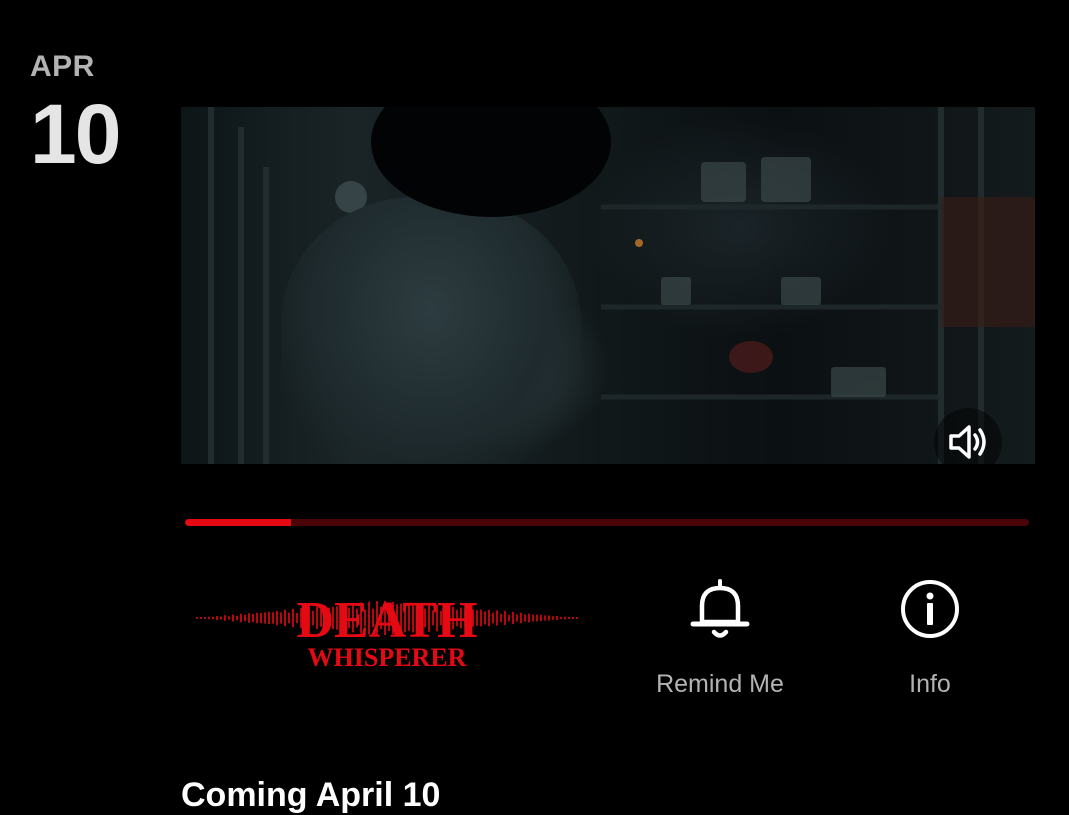  What do you see at coordinates (386, 620) in the screenshot?
I see `title-logo-line1: DEATH` at bounding box center [386, 620].